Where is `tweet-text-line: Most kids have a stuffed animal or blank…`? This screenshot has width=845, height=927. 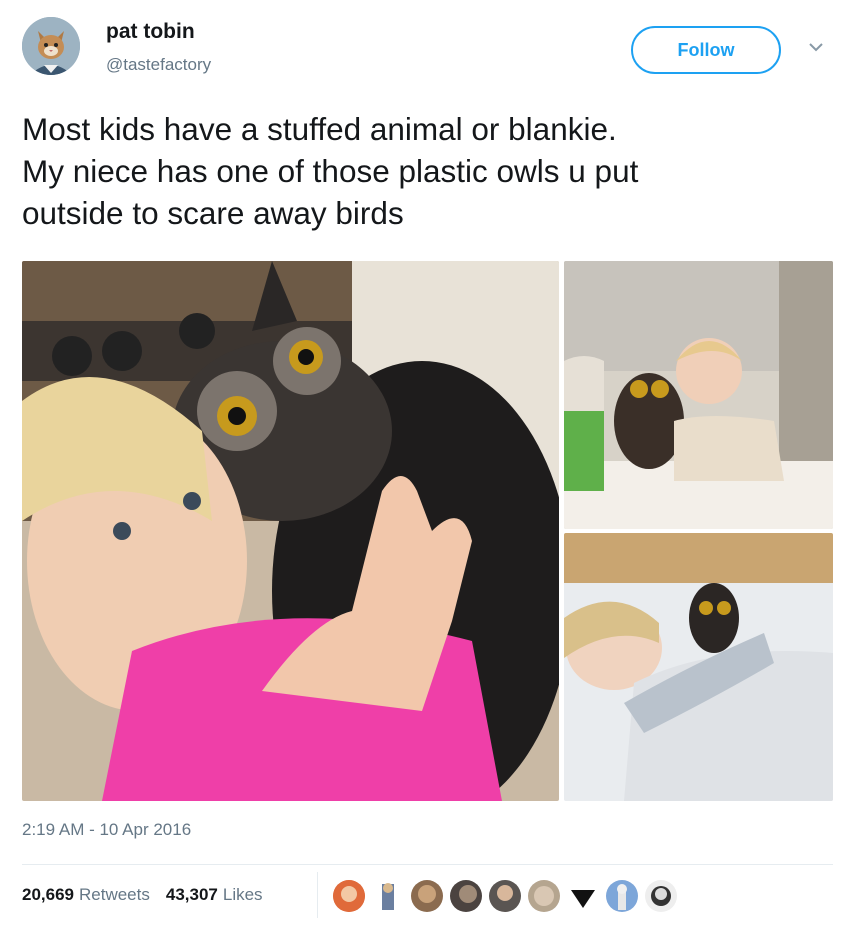 tweet-text-line: Most kids have a stuffed animal or blank… is located at coordinates (319, 129).